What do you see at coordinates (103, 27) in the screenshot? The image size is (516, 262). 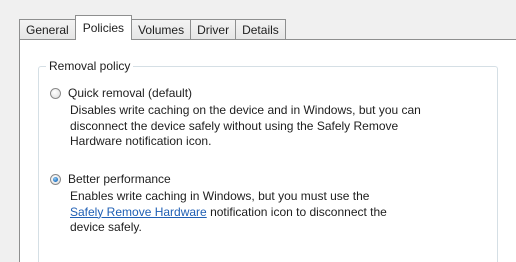 I see `tab-policies: Policies` at bounding box center [103, 27].